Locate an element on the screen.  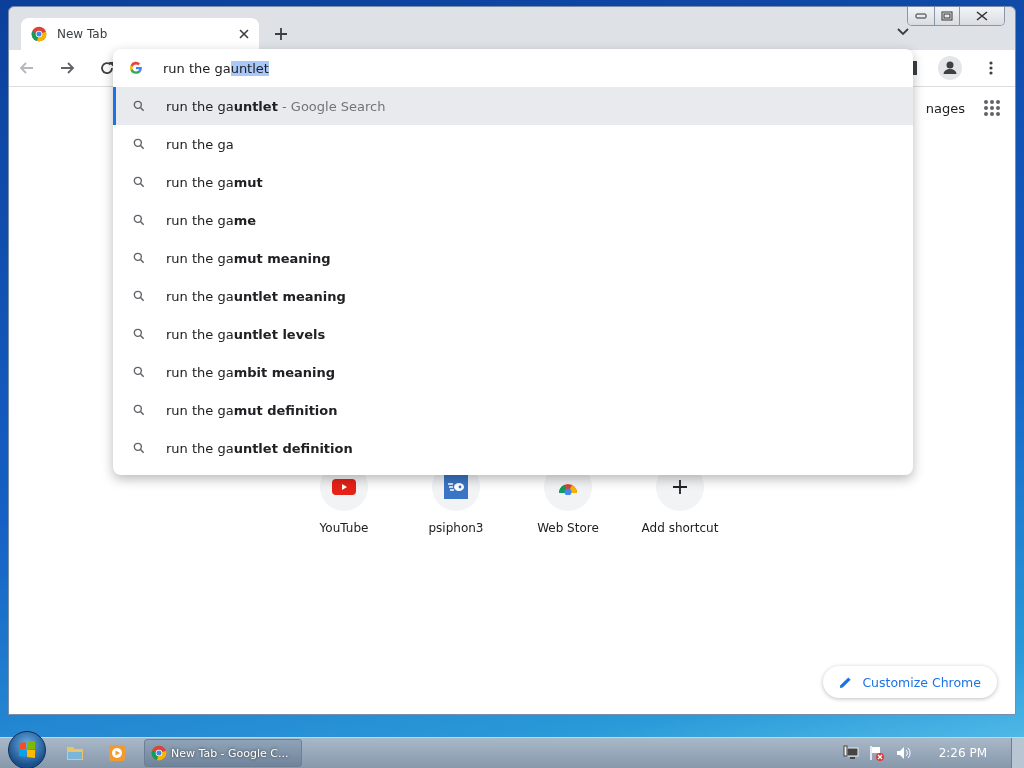
browser-tab: New Tab is located at coordinates (140, 34).